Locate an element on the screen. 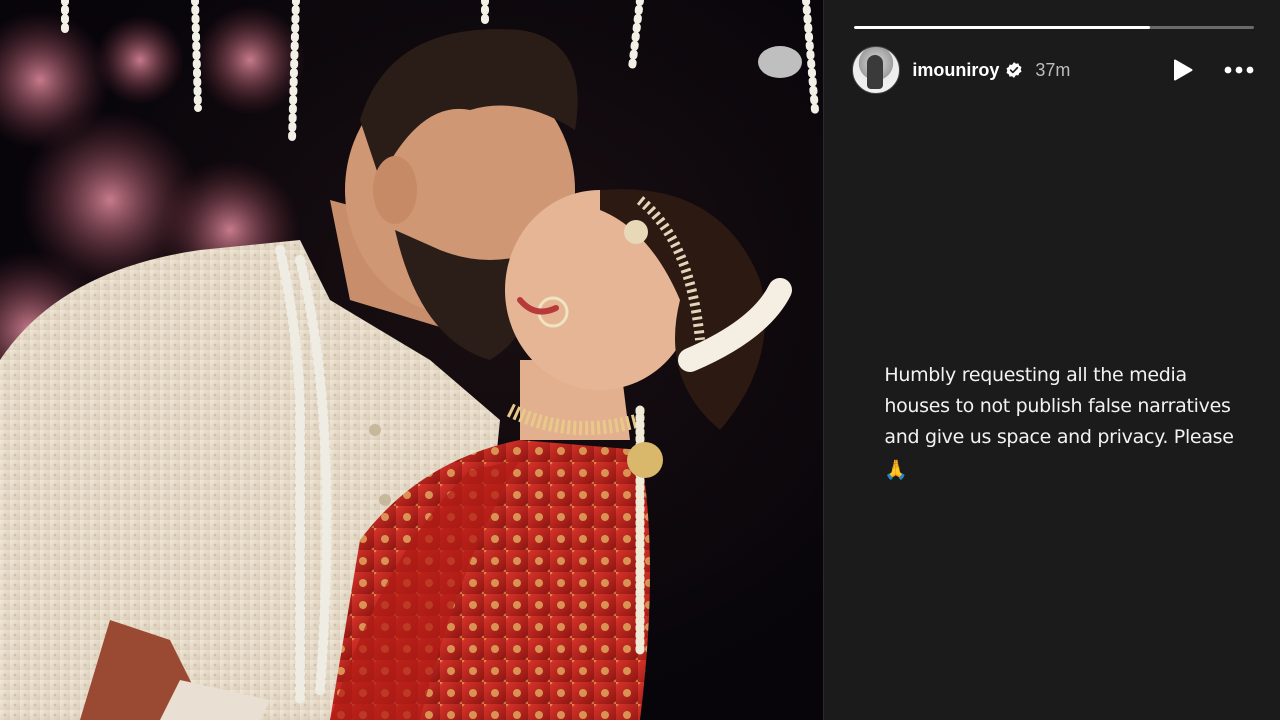 Image resolution: width=1280 pixels, height=720 pixels. story-actions is located at coordinates (1213, 70).